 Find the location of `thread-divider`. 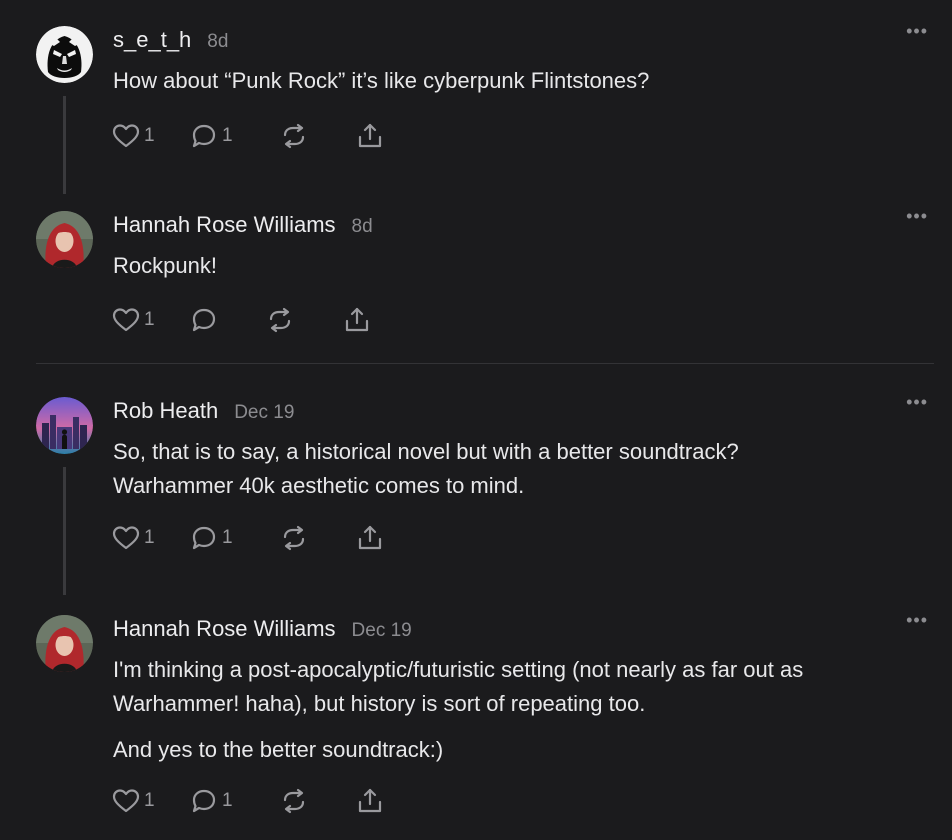

thread-divider is located at coordinates (485, 363).